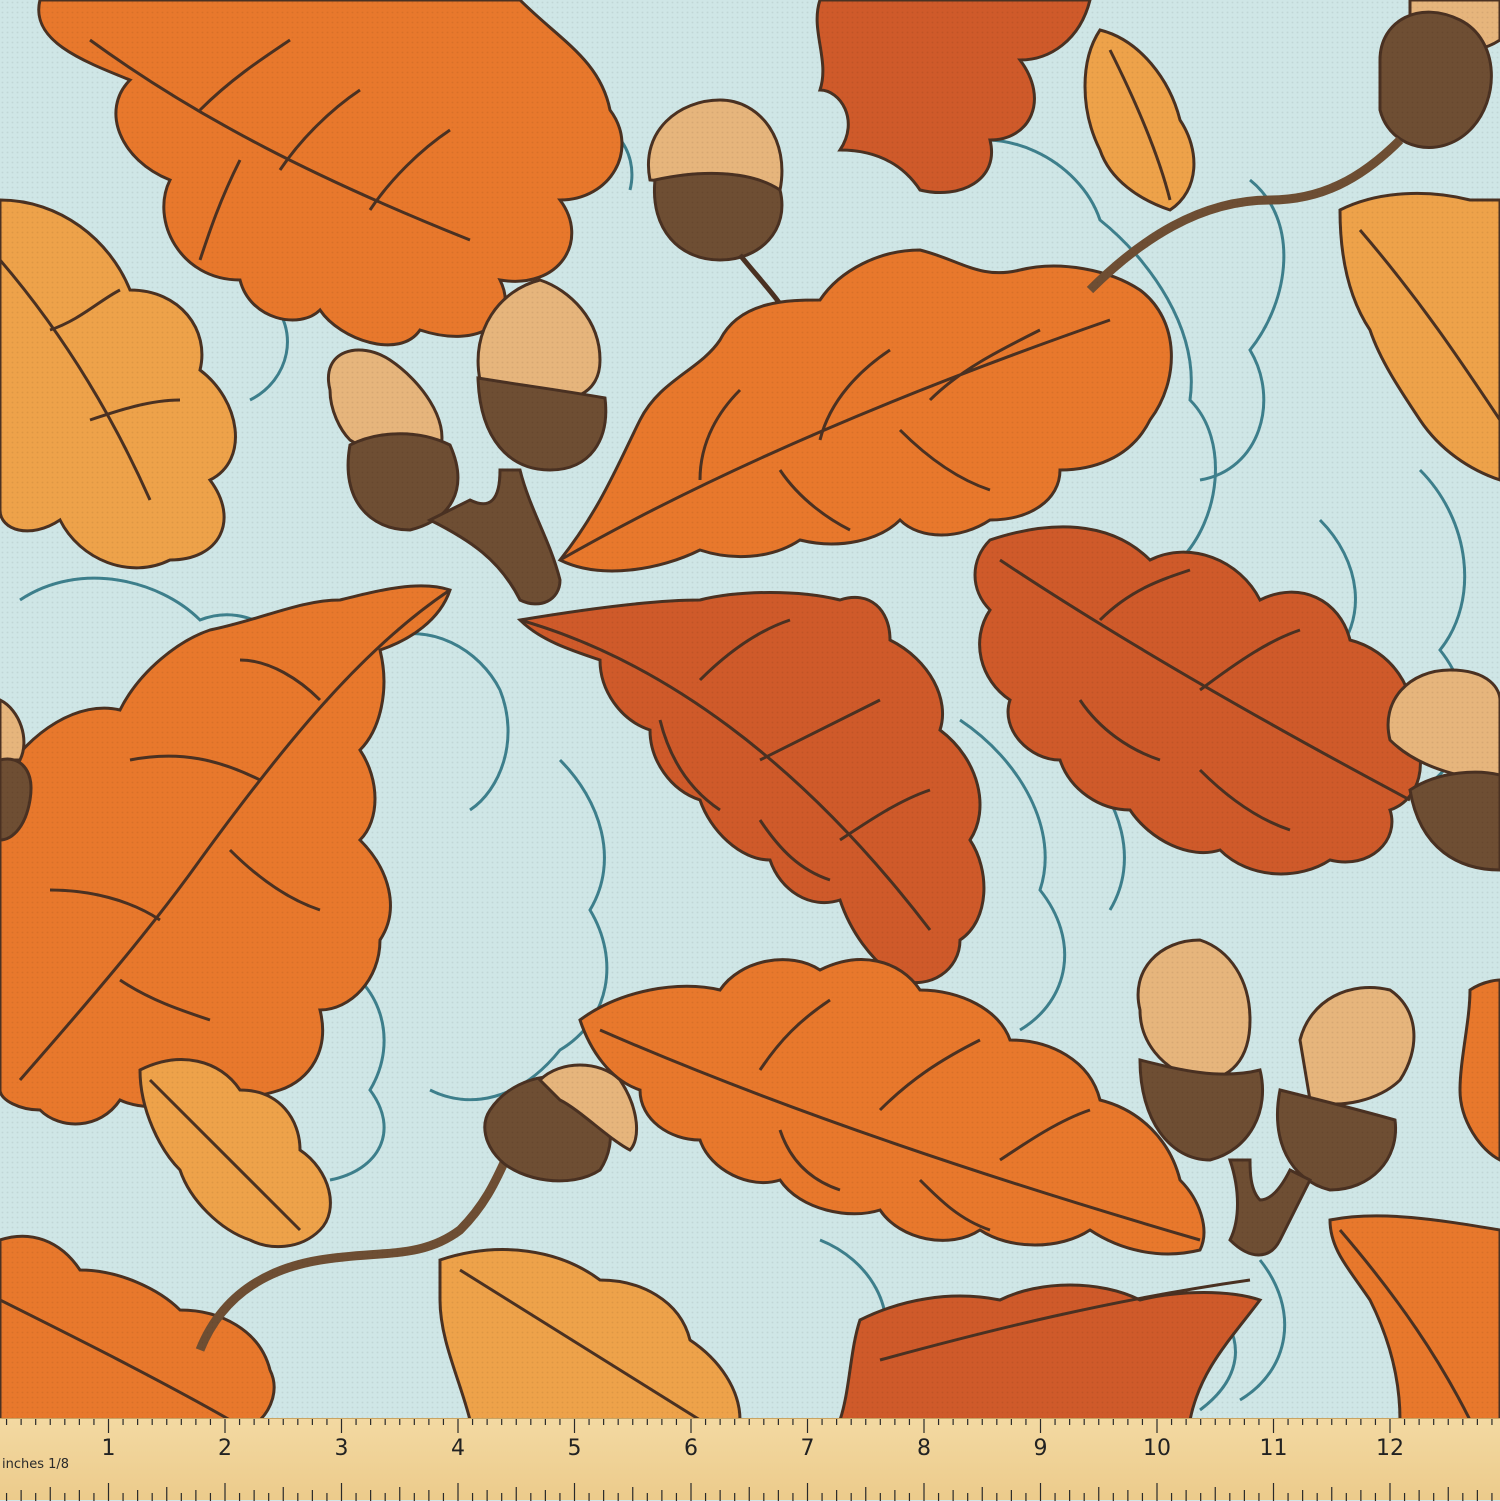 This screenshot has height=1501, width=1500. What do you see at coordinates (342, 1448) in the screenshot?
I see `ruler-number: 3` at bounding box center [342, 1448].